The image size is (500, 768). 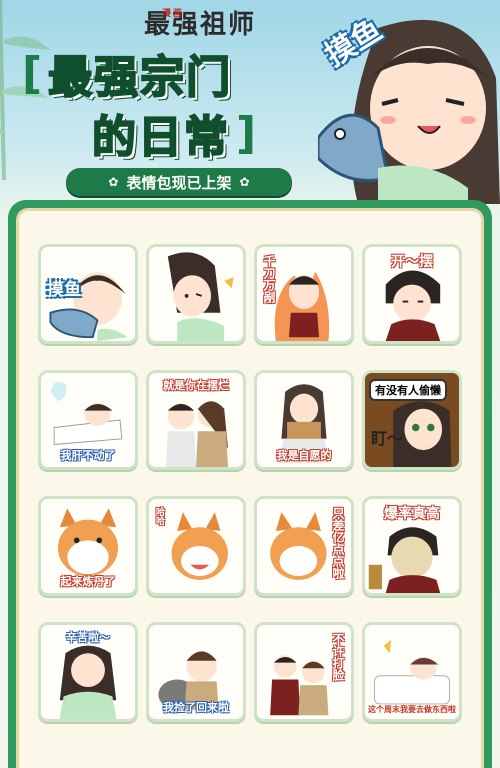 What do you see at coordinates (412, 294) in the screenshot?
I see `sticker-4: 开～摆` at bounding box center [412, 294].